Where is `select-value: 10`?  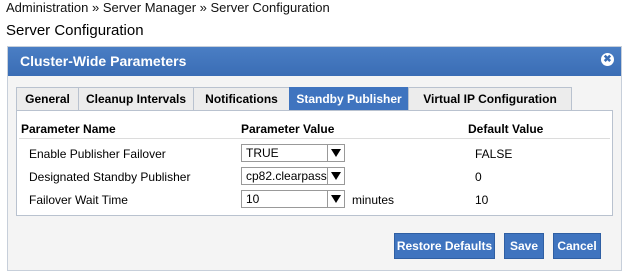 select-value: 10 is located at coordinates (253, 199).